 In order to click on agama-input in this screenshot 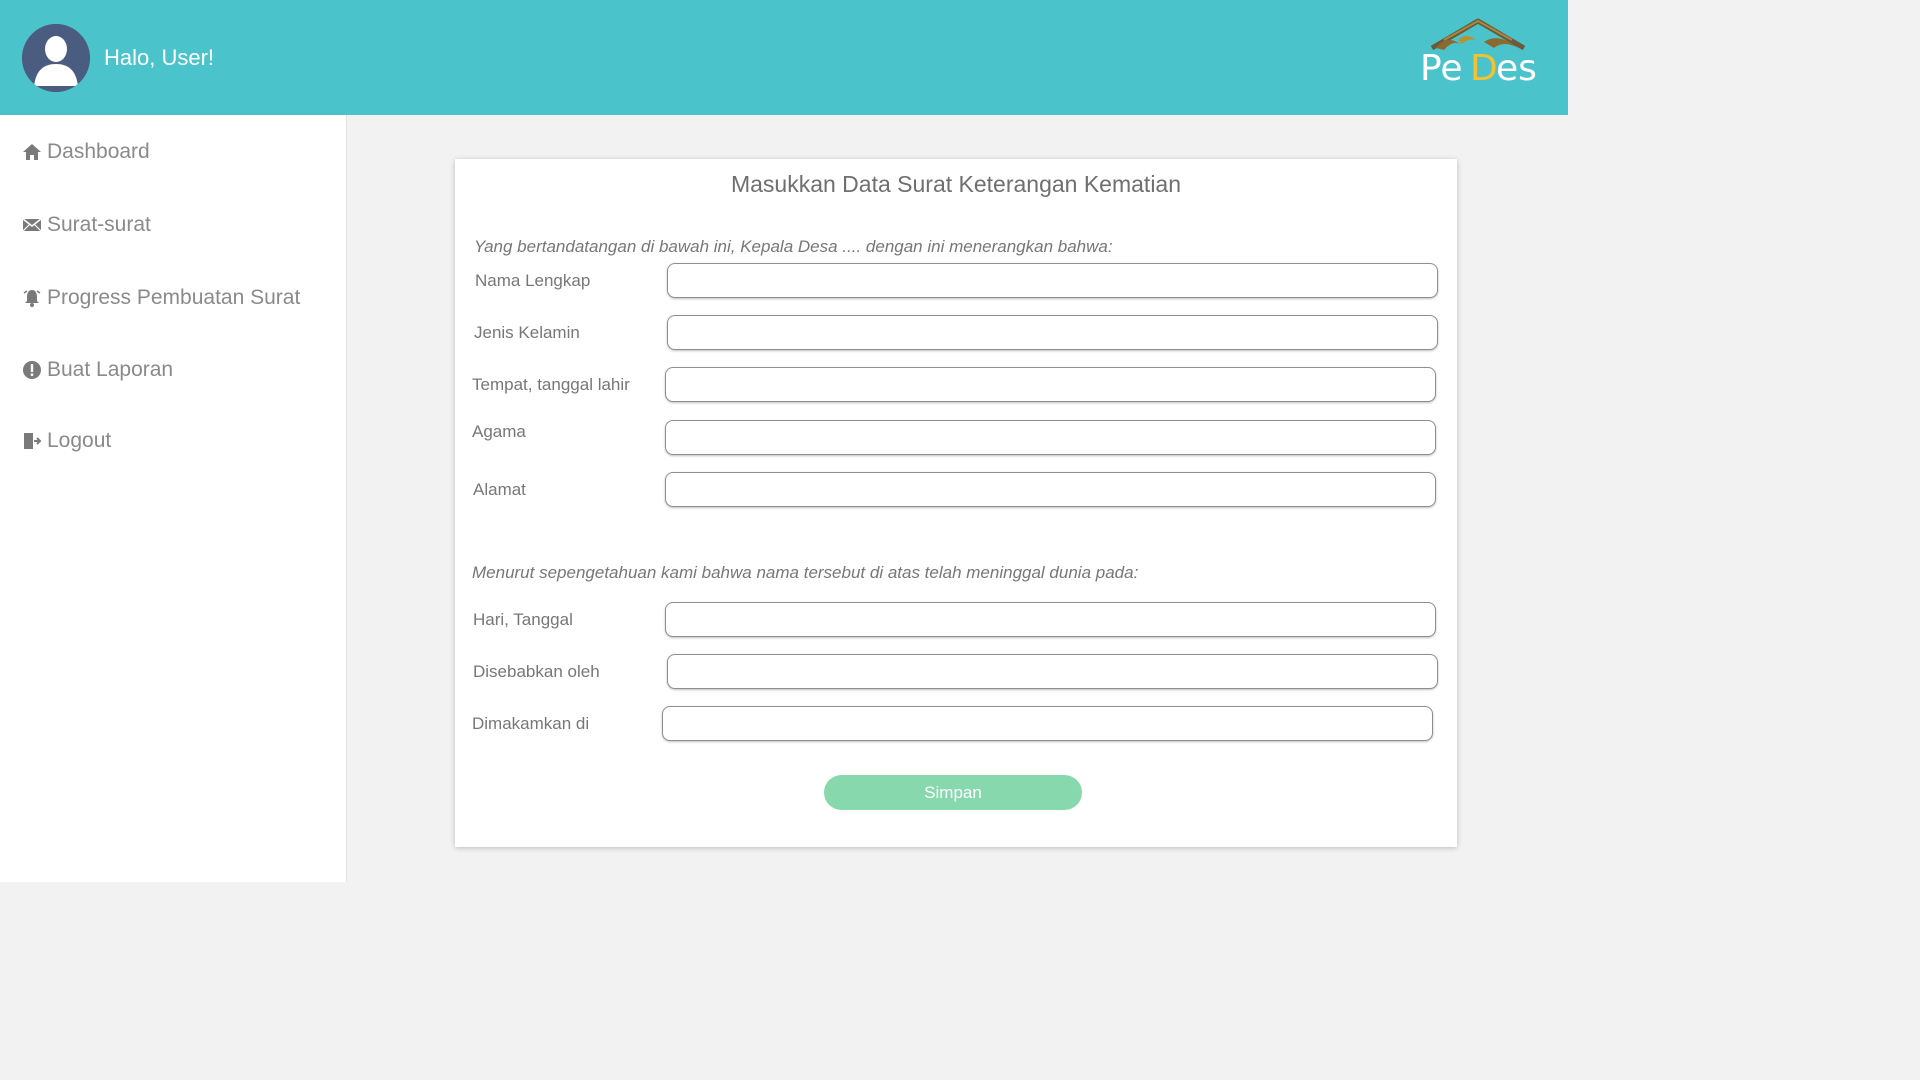, I will do `click(1050, 437)`.